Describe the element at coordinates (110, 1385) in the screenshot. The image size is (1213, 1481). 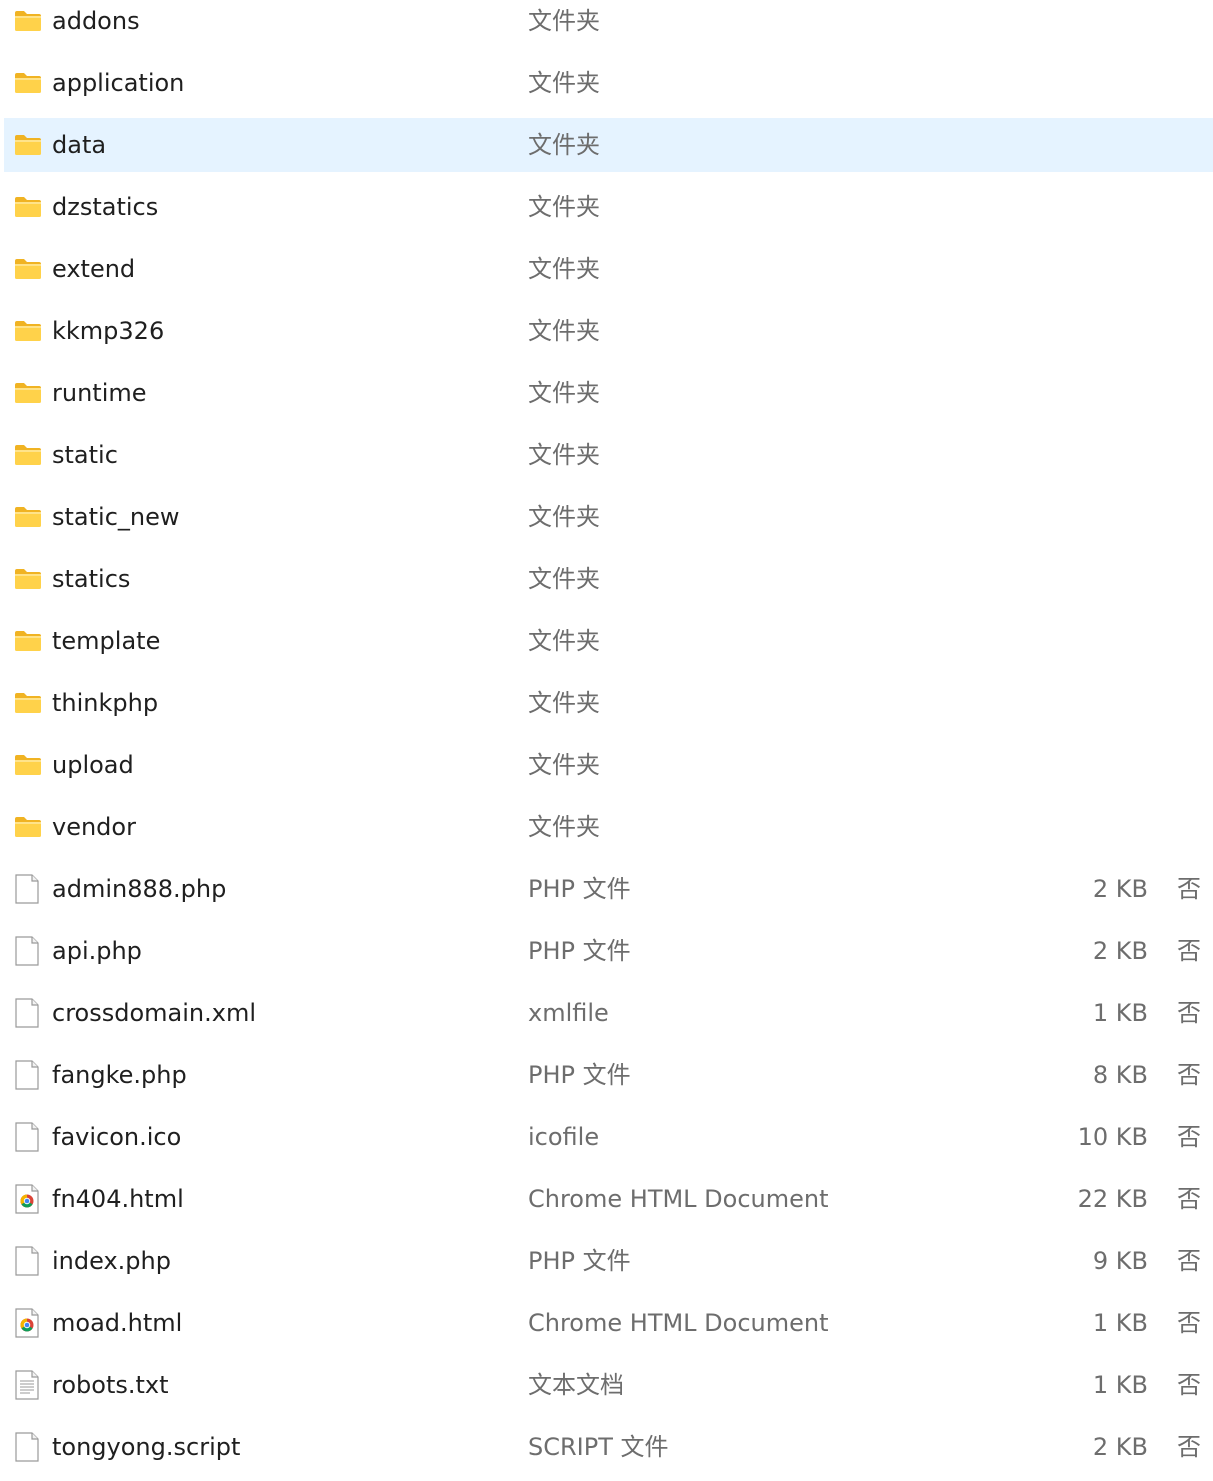
I see `file-name: robots.txt` at that location.